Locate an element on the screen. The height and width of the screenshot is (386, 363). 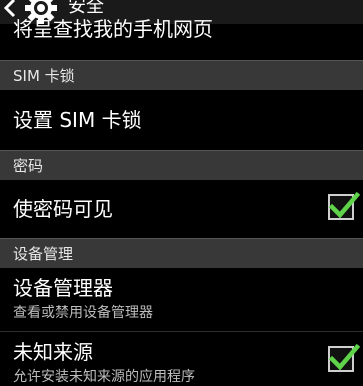
unknown-sources-checkbox is located at coordinates (344, 357).